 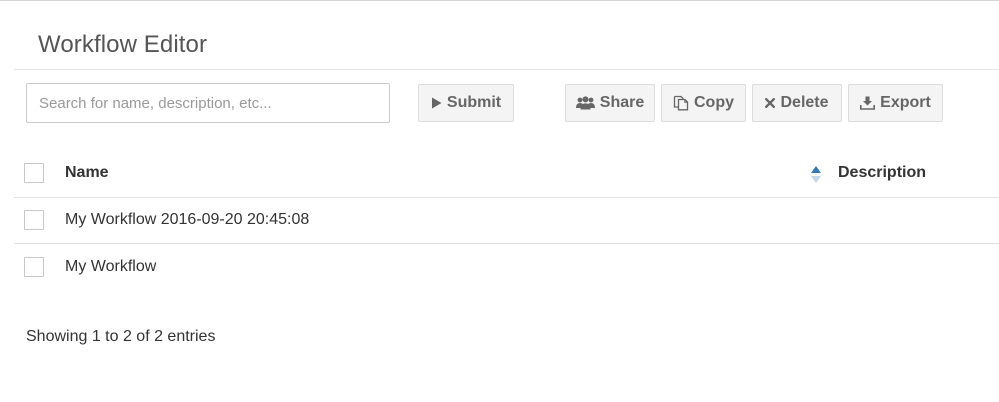 What do you see at coordinates (770, 103) in the screenshot?
I see `close-icon` at bounding box center [770, 103].